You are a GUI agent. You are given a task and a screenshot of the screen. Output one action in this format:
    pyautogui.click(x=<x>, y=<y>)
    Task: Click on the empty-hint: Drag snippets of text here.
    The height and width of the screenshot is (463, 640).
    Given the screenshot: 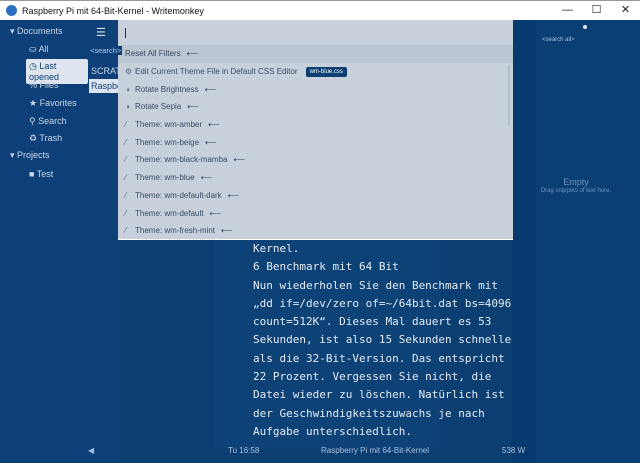 What is the action you would take?
    pyautogui.click(x=576, y=191)
    